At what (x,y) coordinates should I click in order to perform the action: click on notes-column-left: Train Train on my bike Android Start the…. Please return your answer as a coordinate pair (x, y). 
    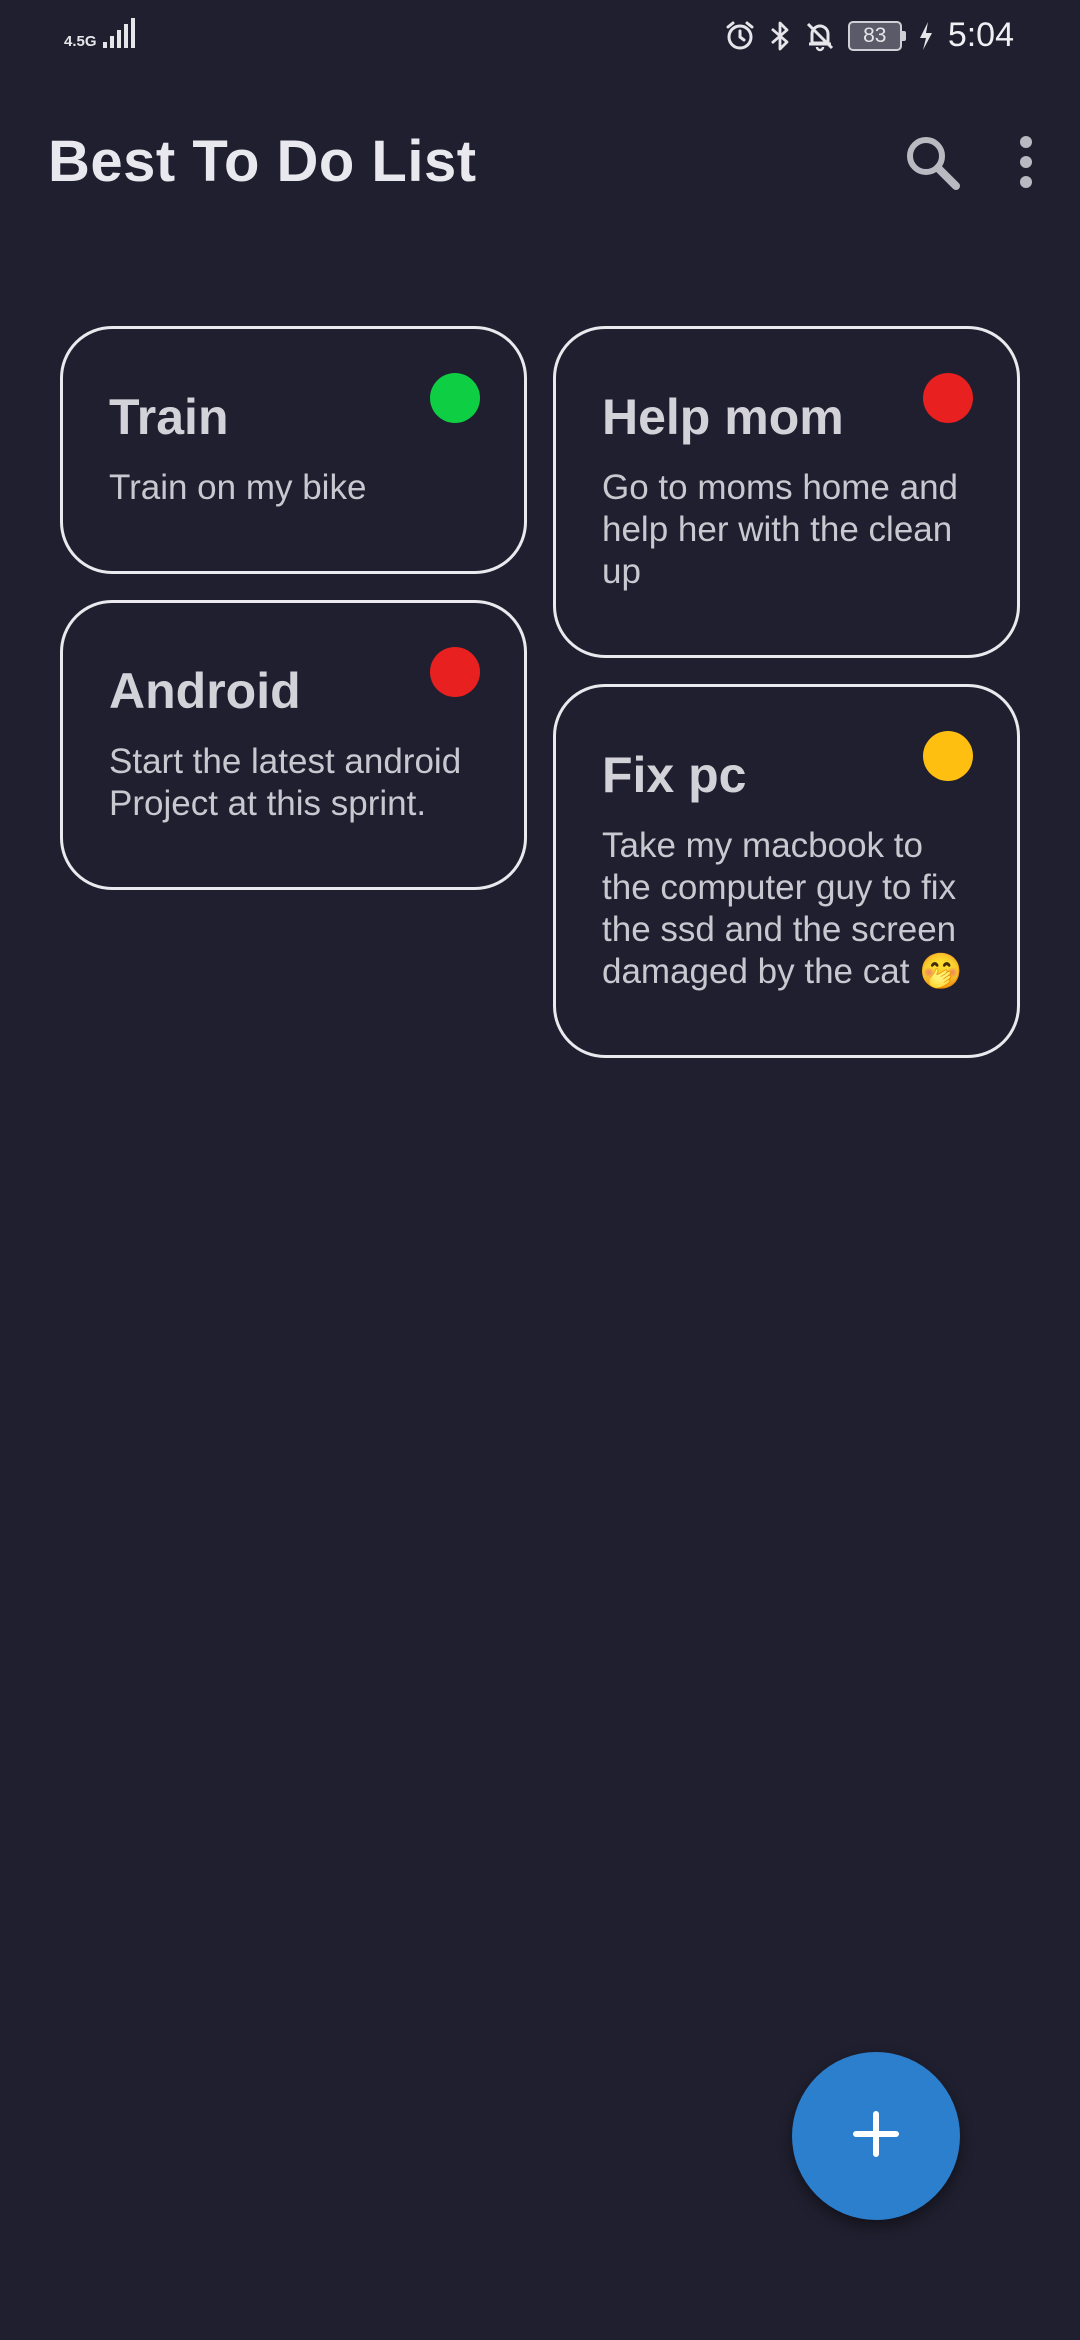
    Looking at the image, I should click on (293, 692).